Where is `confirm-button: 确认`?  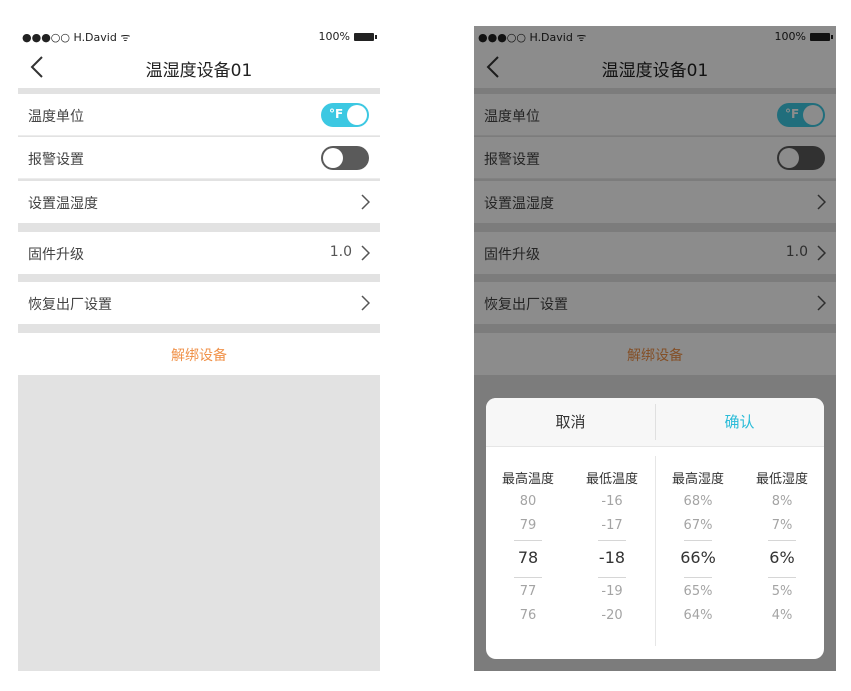 confirm-button: 确认 is located at coordinates (739, 422).